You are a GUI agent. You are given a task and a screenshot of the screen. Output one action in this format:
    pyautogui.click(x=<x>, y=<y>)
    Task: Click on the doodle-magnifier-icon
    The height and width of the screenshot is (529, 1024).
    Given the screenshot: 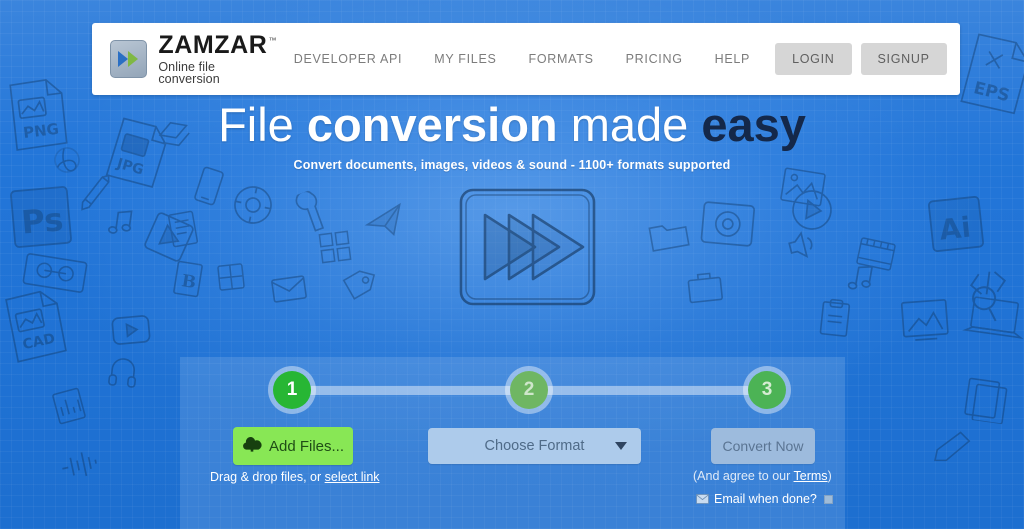 What is the action you would take?
    pyautogui.click(x=985, y=301)
    